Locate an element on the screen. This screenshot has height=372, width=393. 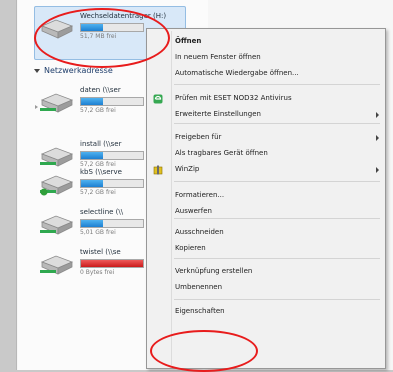
menu-item-auswerfen: Auswerfen is located at coordinates (266, 212).